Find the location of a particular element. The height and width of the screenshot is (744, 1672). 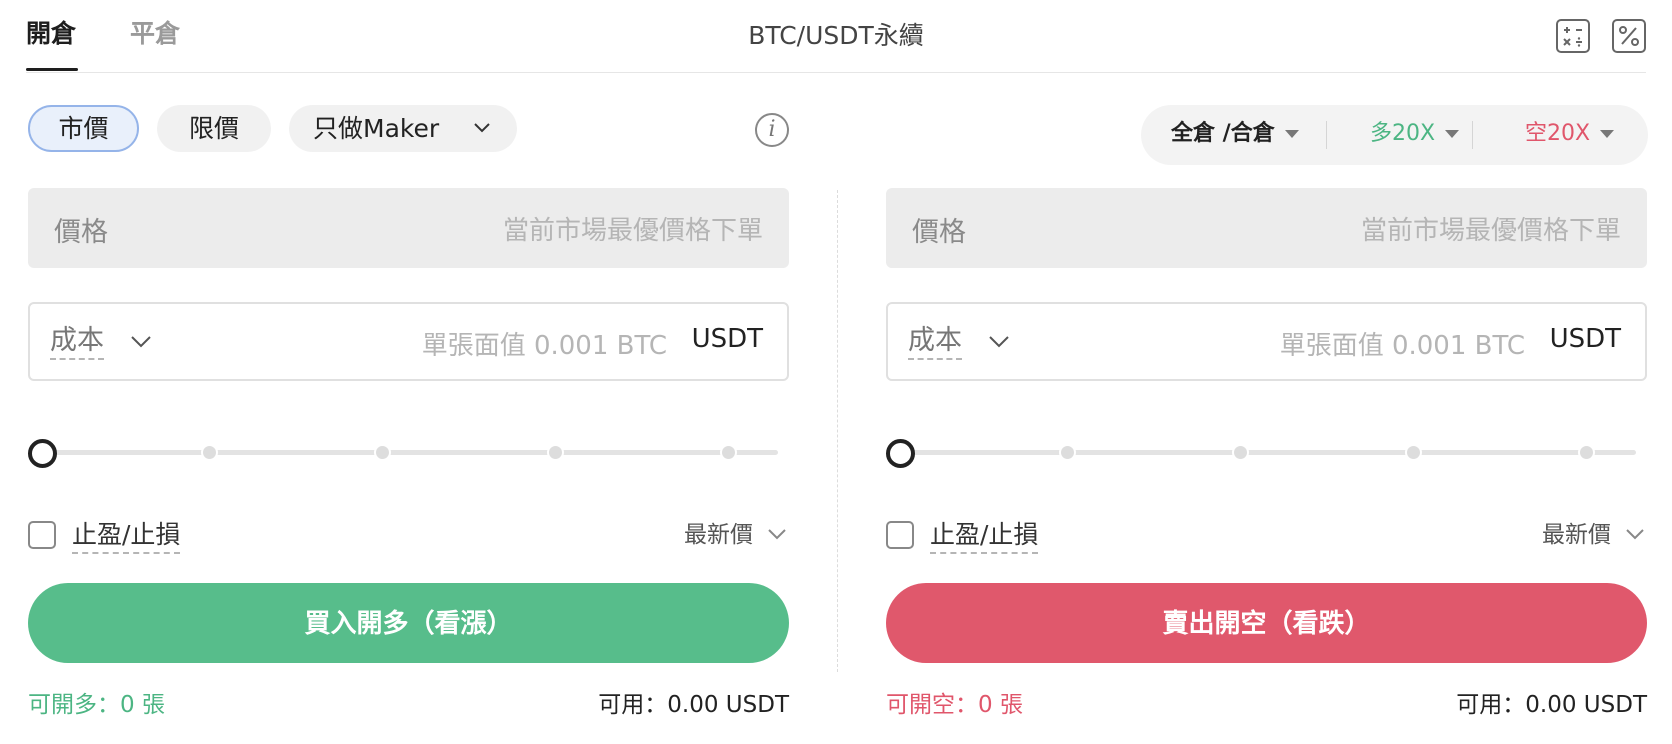

margin-mode-dropdown: 全倉 /合倉 is located at coordinates (1235, 134).